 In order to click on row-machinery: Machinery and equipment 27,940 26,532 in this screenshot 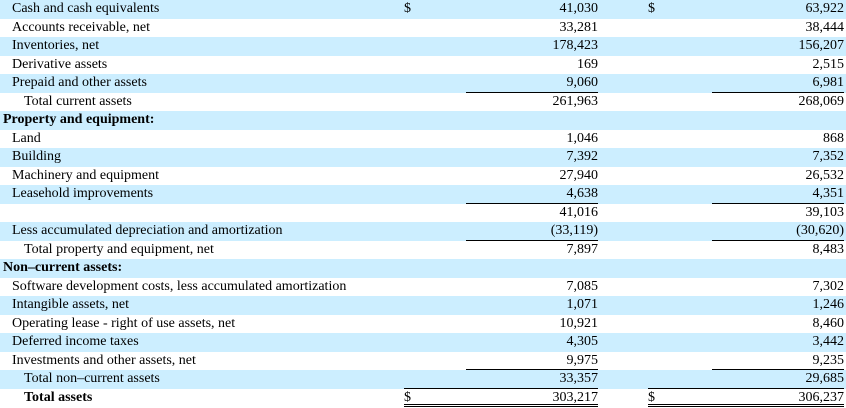, I will do `click(423, 176)`.